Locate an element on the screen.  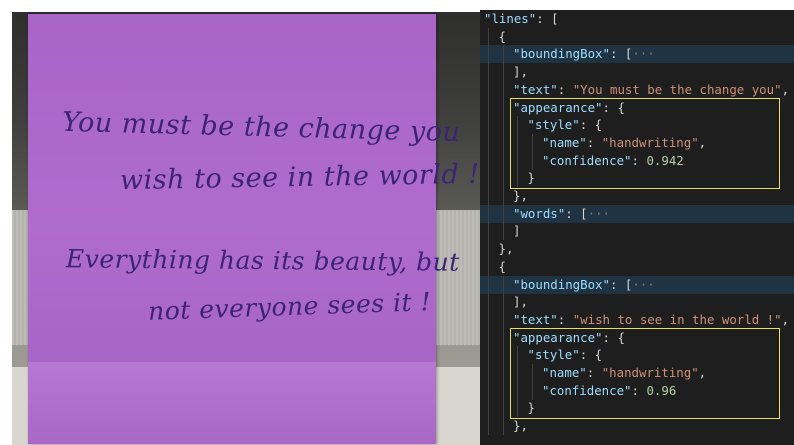
note-line-3: Everything has its beauty, but is located at coordinates (262, 260).